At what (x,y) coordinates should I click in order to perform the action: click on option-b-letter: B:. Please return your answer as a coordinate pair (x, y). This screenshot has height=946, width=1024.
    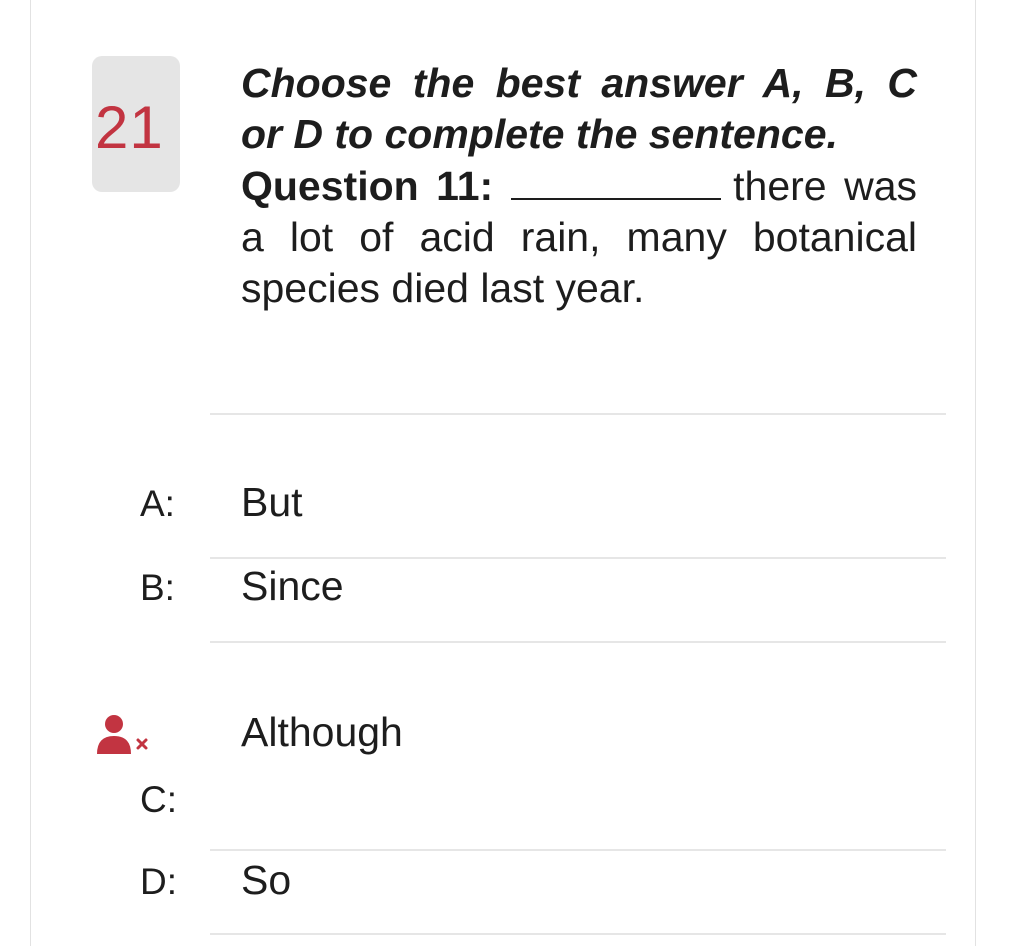
    Looking at the image, I should click on (157, 587).